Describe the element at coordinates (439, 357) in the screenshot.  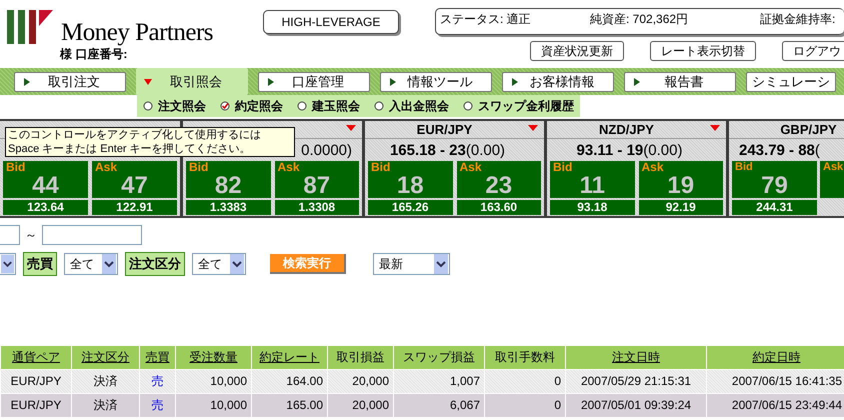
I see `column-header: スワップ損益` at that location.